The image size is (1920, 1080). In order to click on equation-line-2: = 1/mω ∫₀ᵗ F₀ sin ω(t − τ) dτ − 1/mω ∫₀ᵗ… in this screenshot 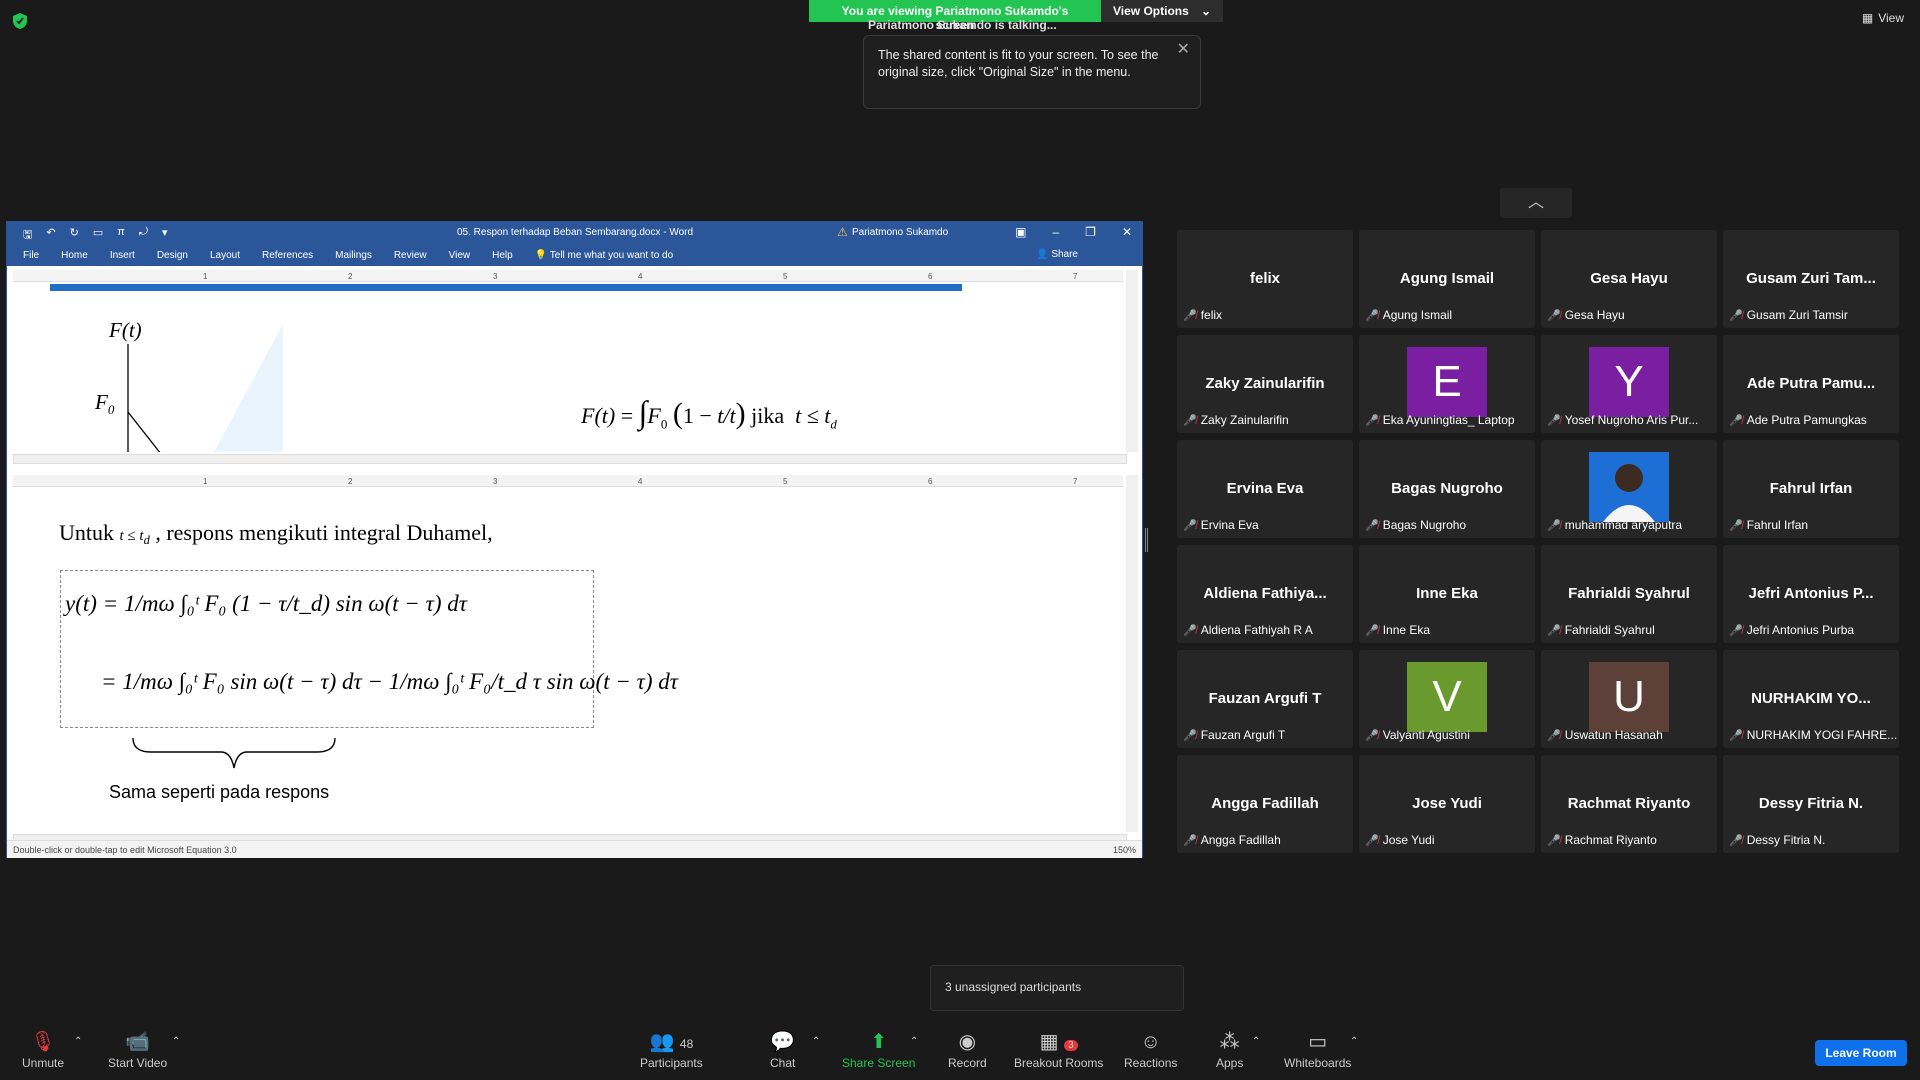, I will do `click(389, 681)`.